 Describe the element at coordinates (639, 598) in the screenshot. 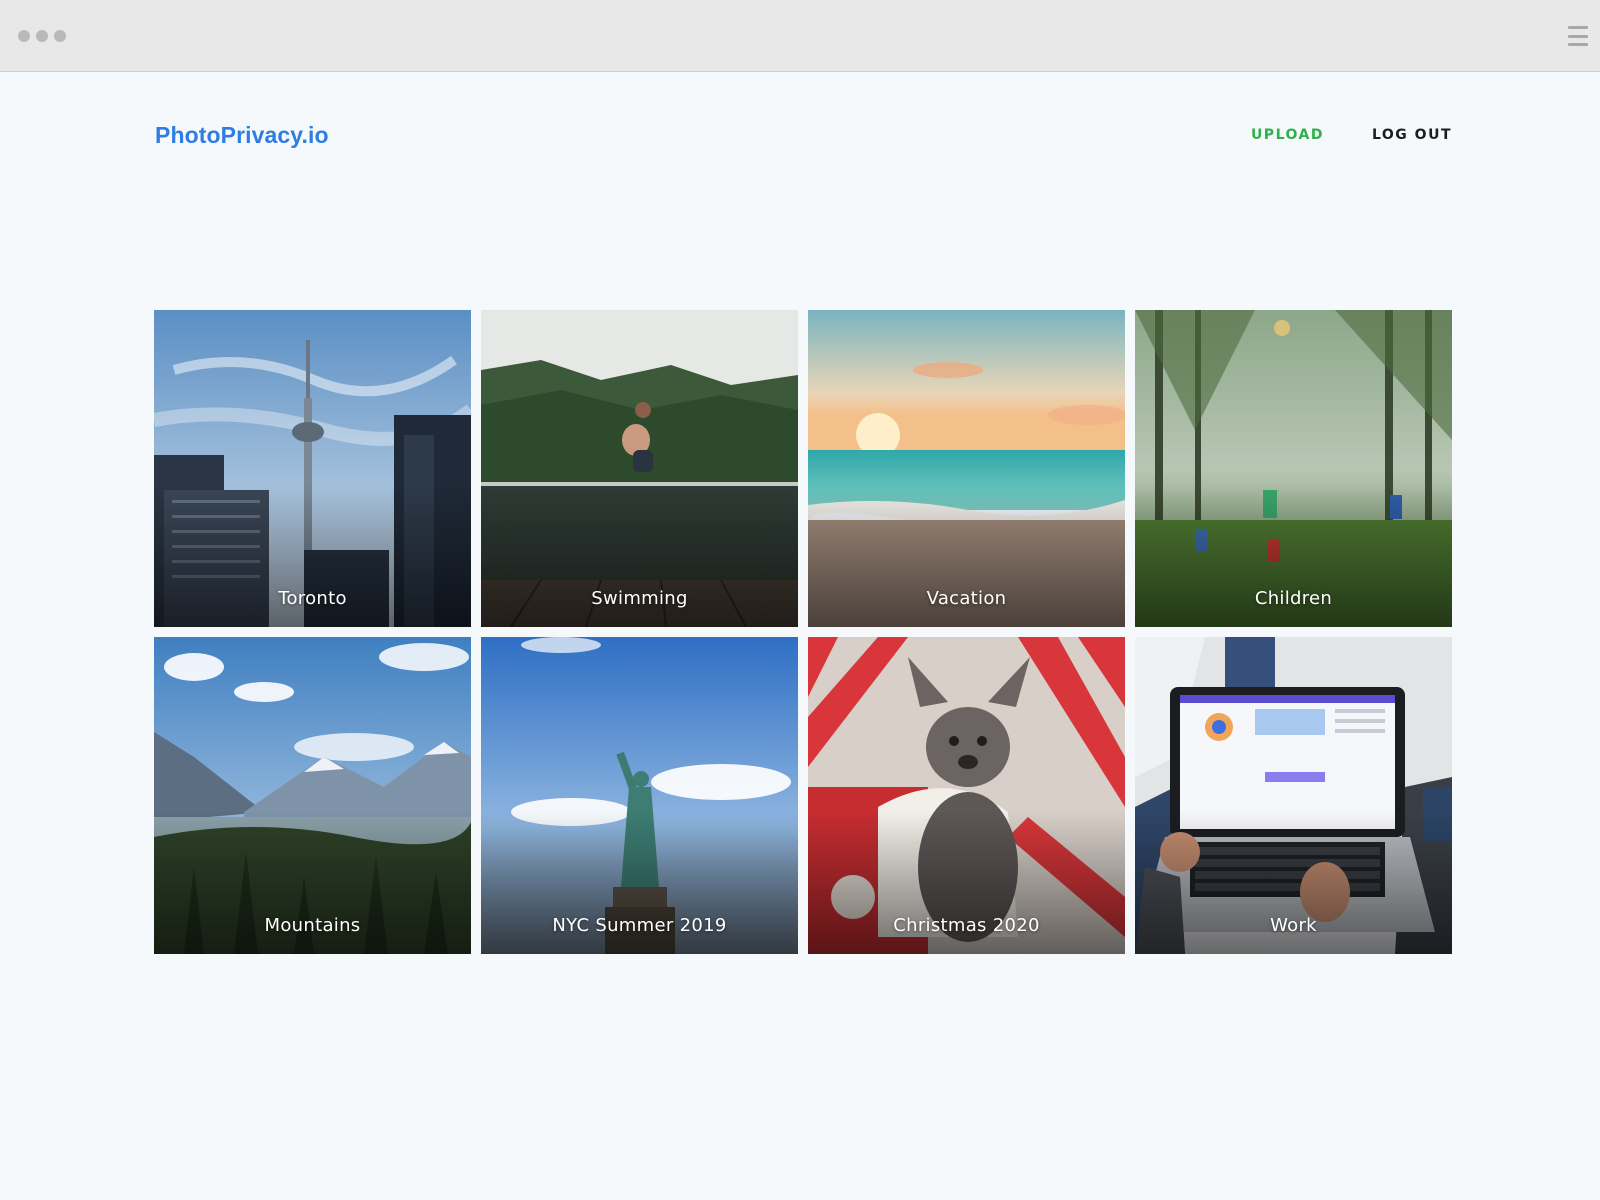

I see `album-title: Swimming` at that location.